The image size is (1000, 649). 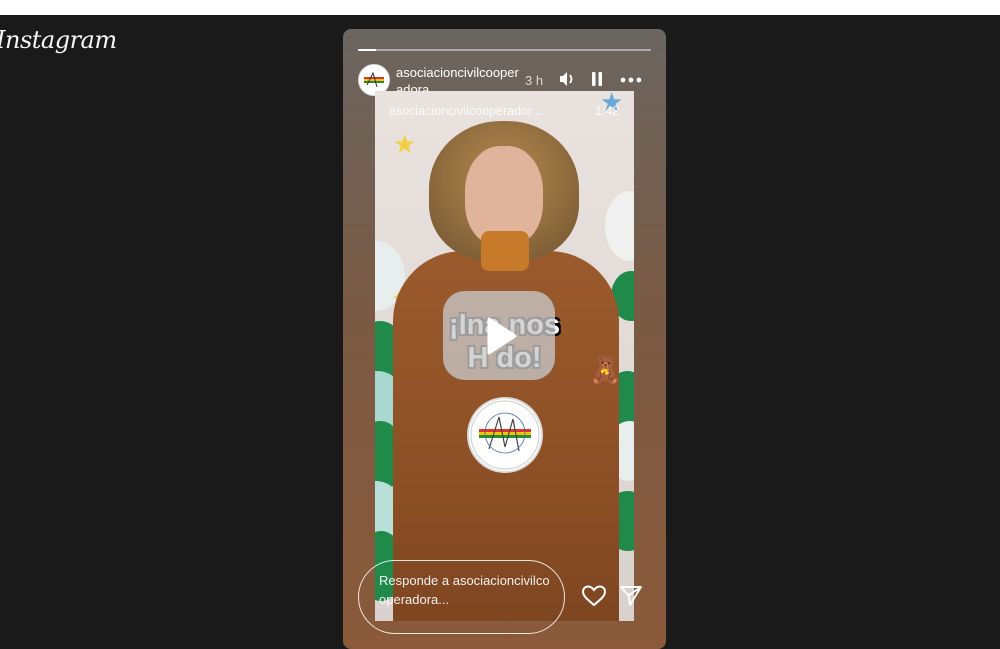 I want to click on person-sweater, so click(x=505, y=251).